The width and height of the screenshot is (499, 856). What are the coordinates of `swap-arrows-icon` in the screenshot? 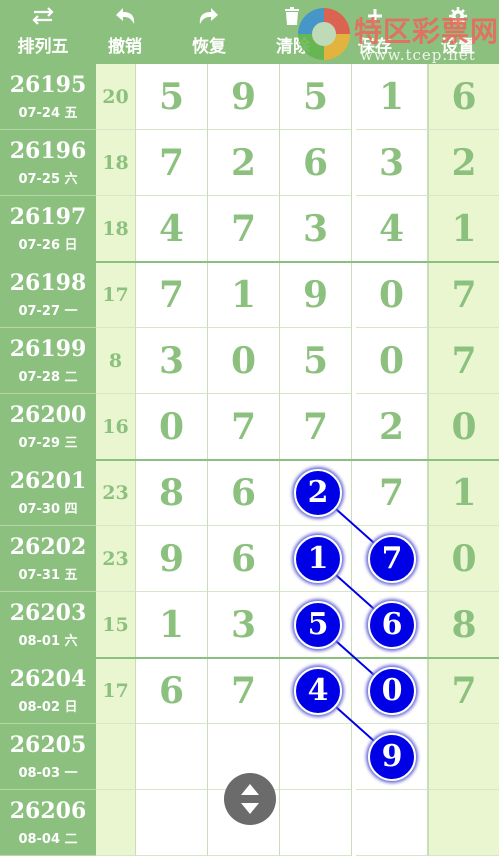 It's located at (43, 16).